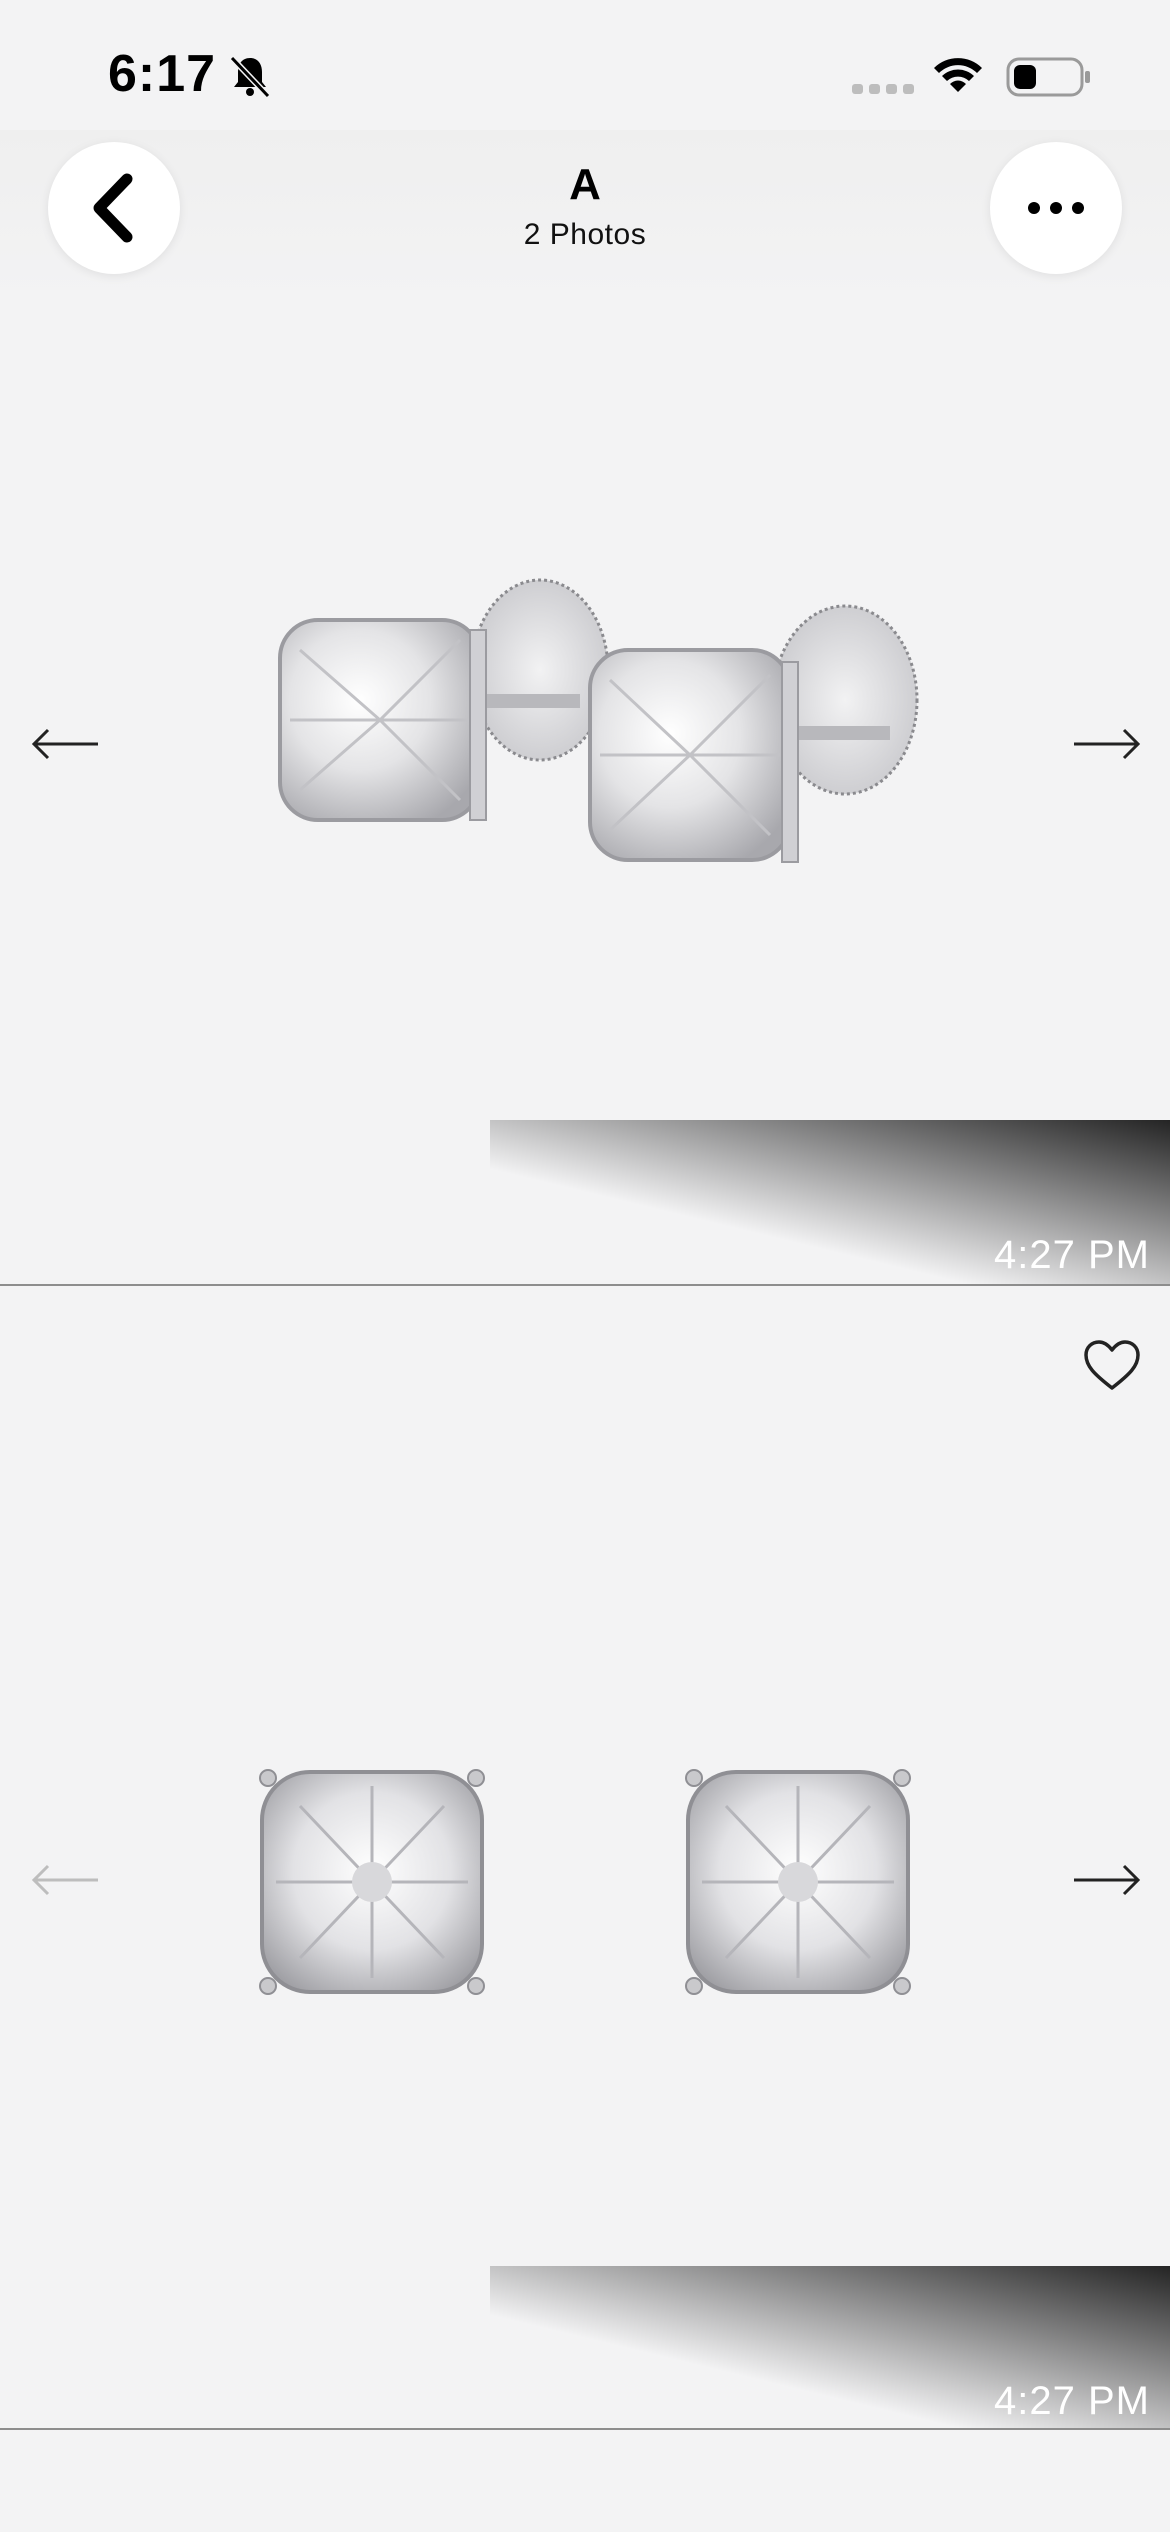 Image resolution: width=1170 pixels, height=2532 pixels. I want to click on previous-arrow-icon, so click(66, 744).